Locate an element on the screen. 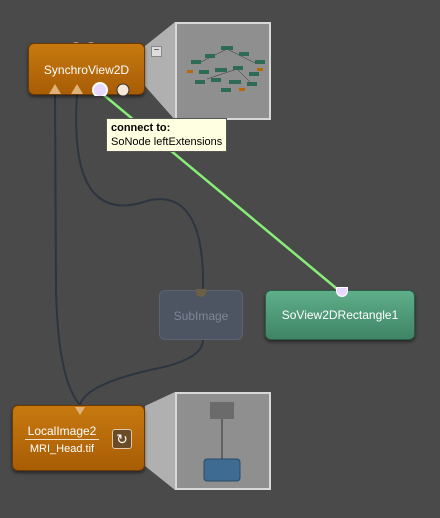 This screenshot has width=440, height=518. synchroview2d-preview is located at coordinates (223, 71).